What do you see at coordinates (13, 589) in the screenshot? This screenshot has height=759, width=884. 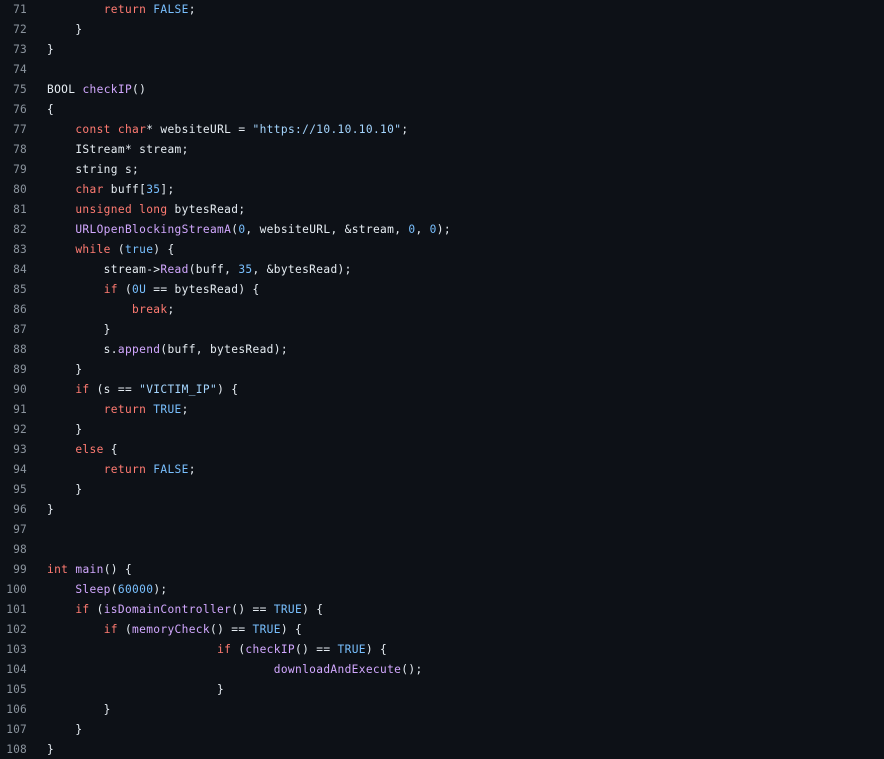 I see `line-number: 100` at bounding box center [13, 589].